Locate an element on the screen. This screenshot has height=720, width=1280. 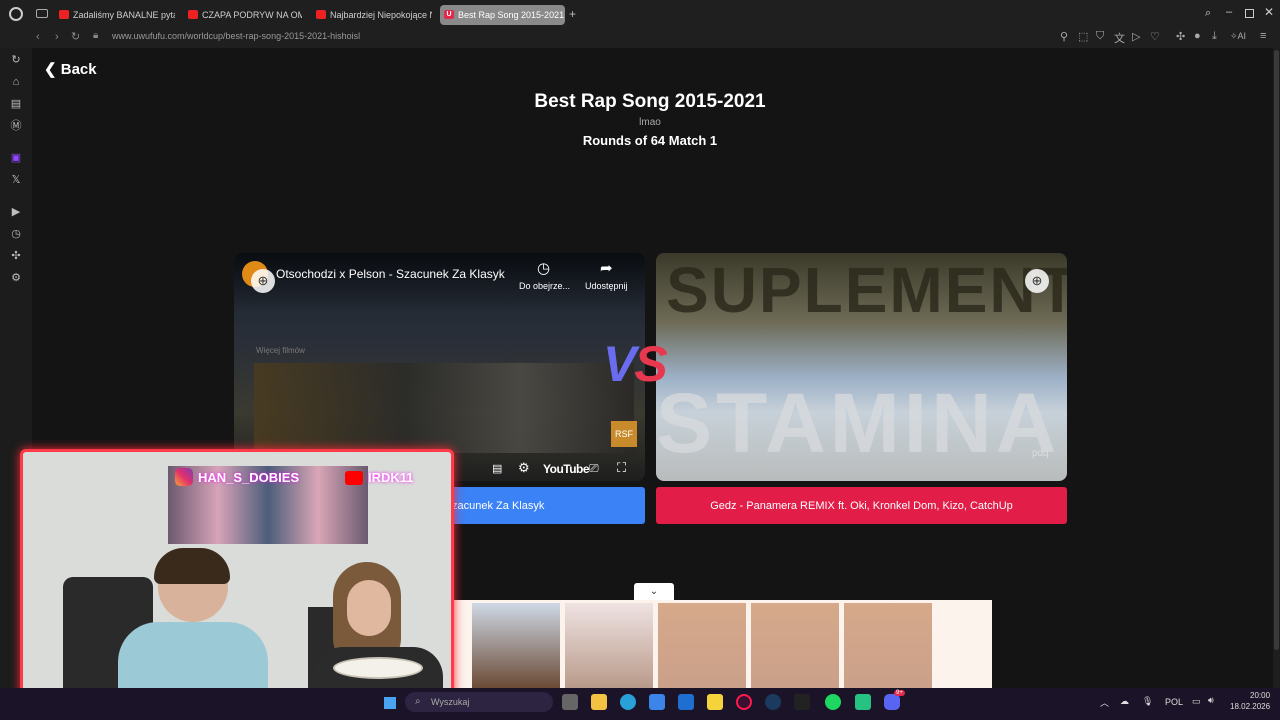
image-text-top: SUPLEMENT is located at coordinates (866, 290).